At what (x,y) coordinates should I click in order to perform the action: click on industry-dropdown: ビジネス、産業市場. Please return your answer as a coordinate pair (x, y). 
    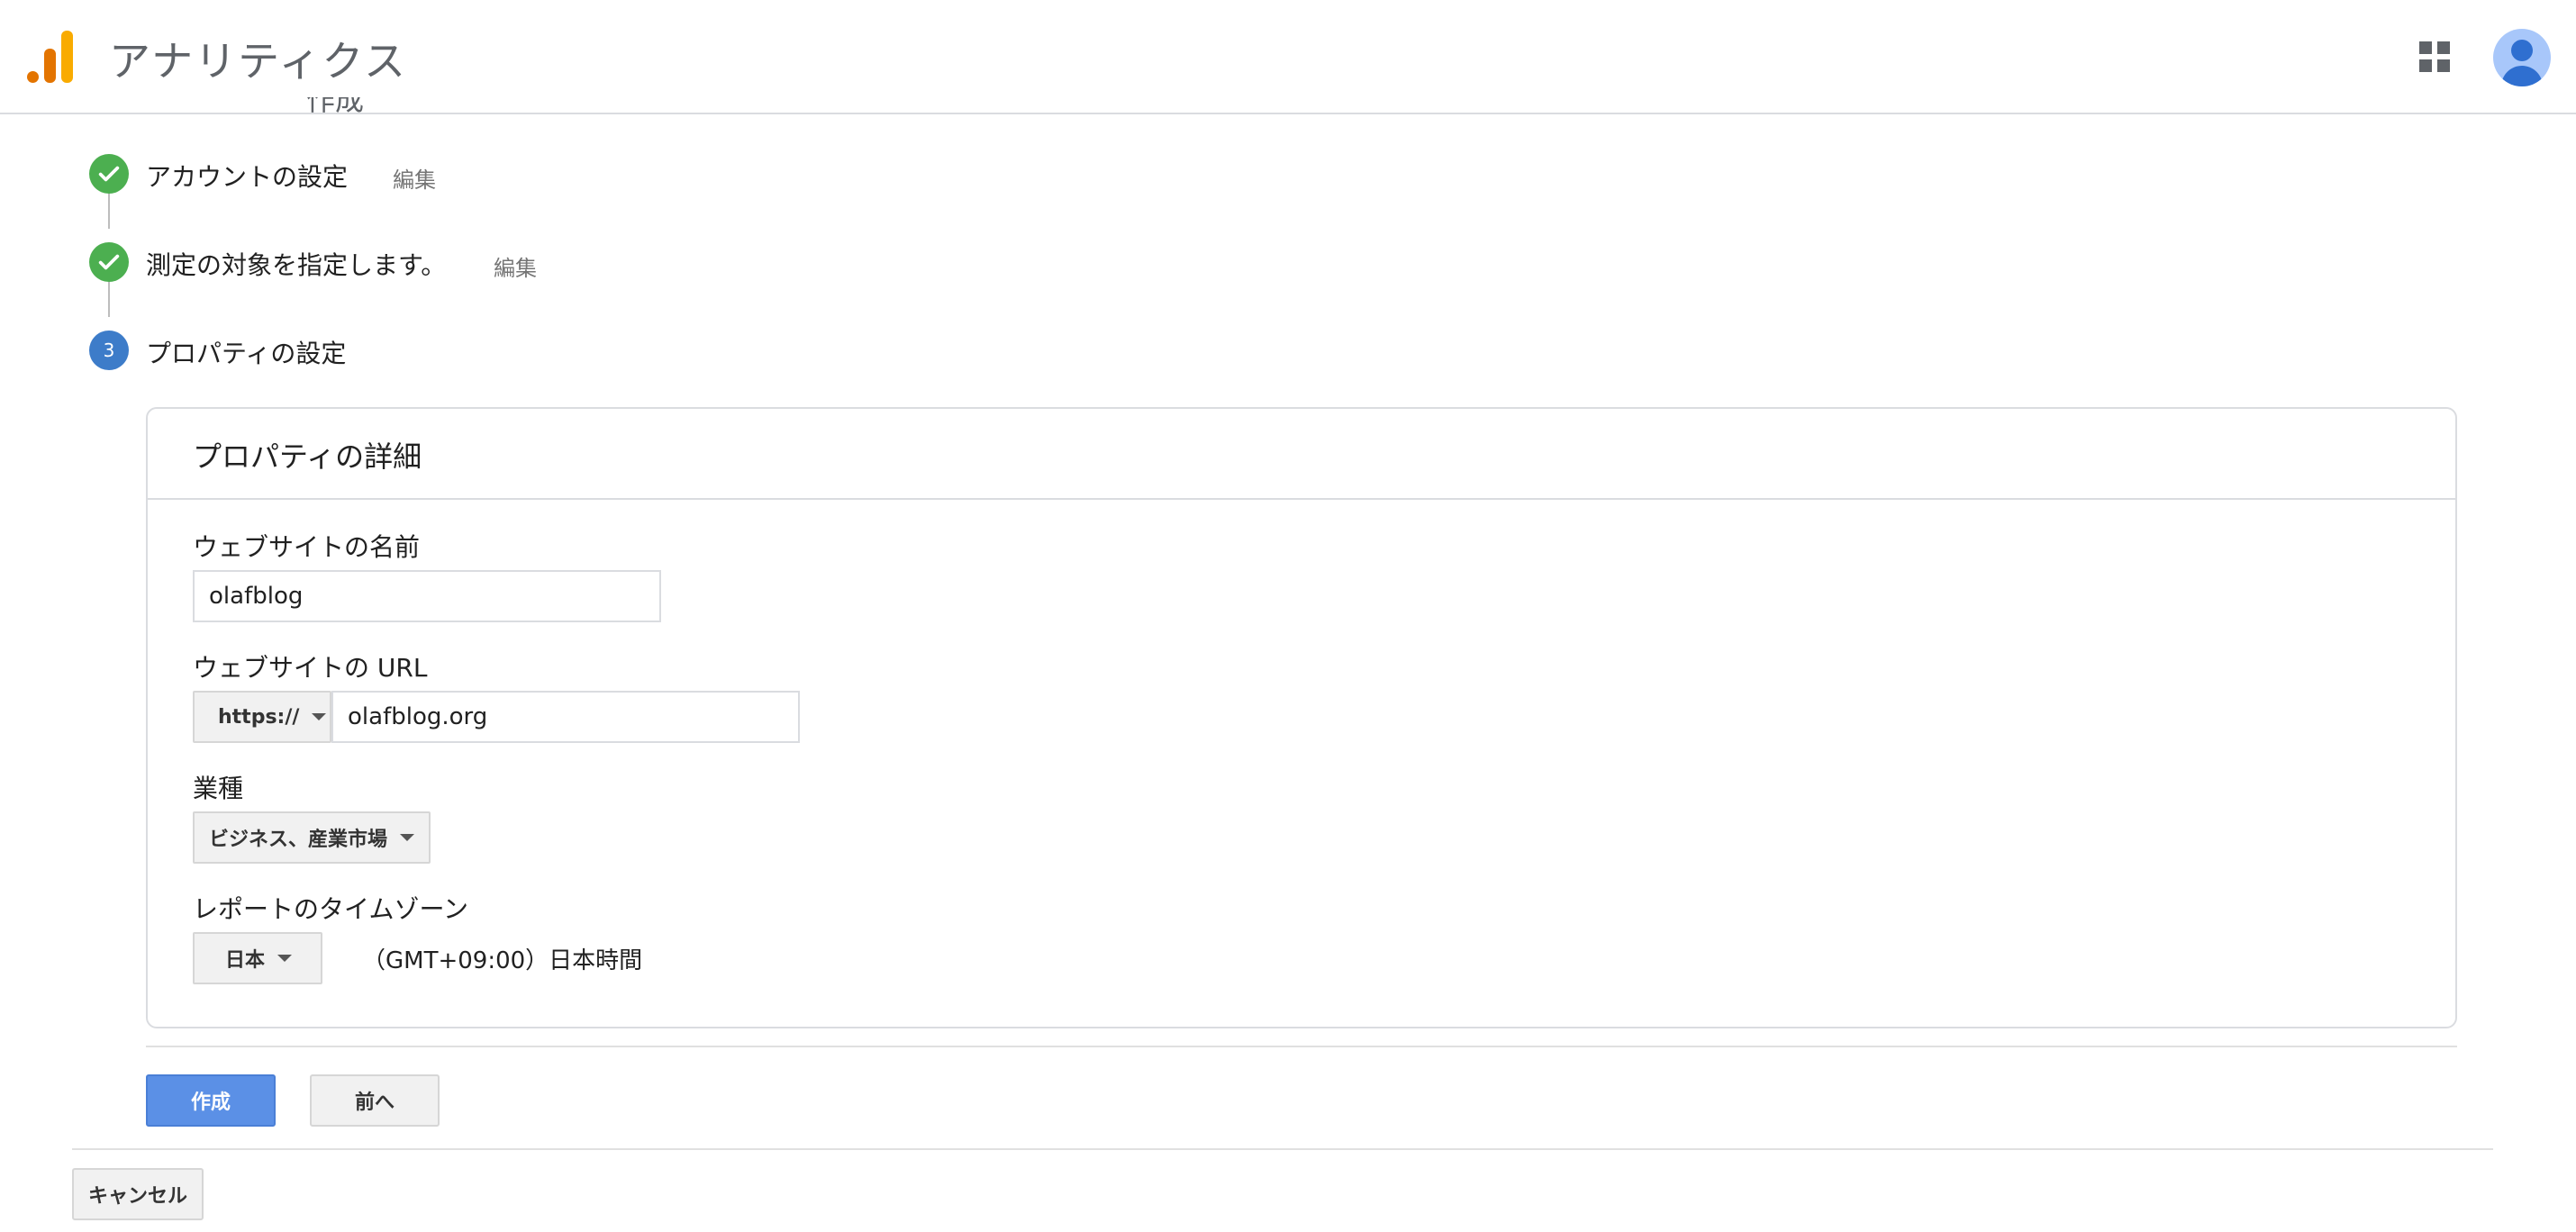
    Looking at the image, I should click on (312, 837).